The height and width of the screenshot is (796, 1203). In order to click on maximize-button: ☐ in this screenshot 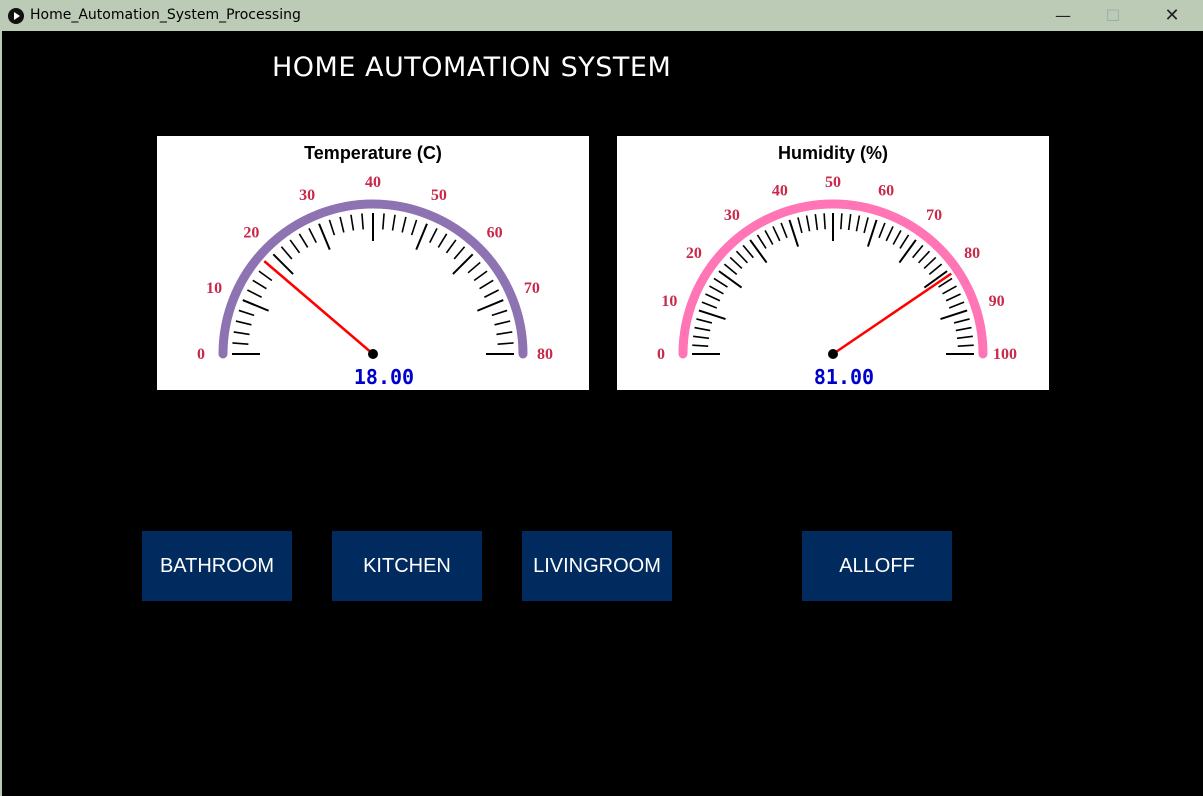, I will do `click(1113, 15)`.